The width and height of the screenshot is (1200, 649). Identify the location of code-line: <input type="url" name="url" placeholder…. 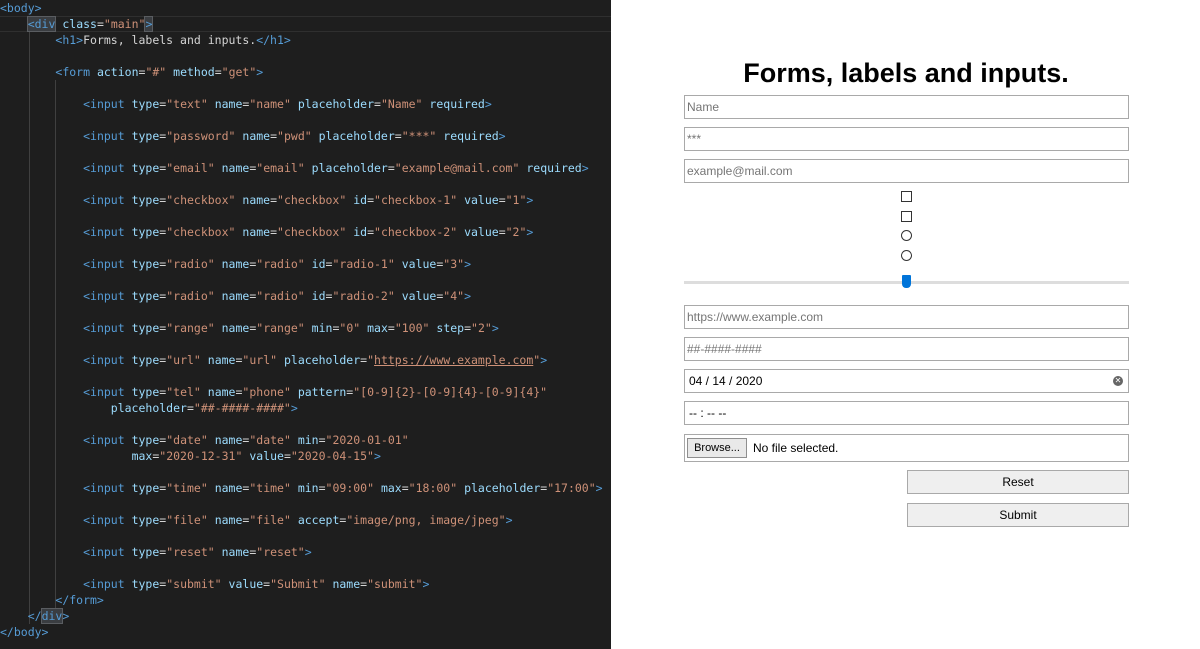
(273, 360).